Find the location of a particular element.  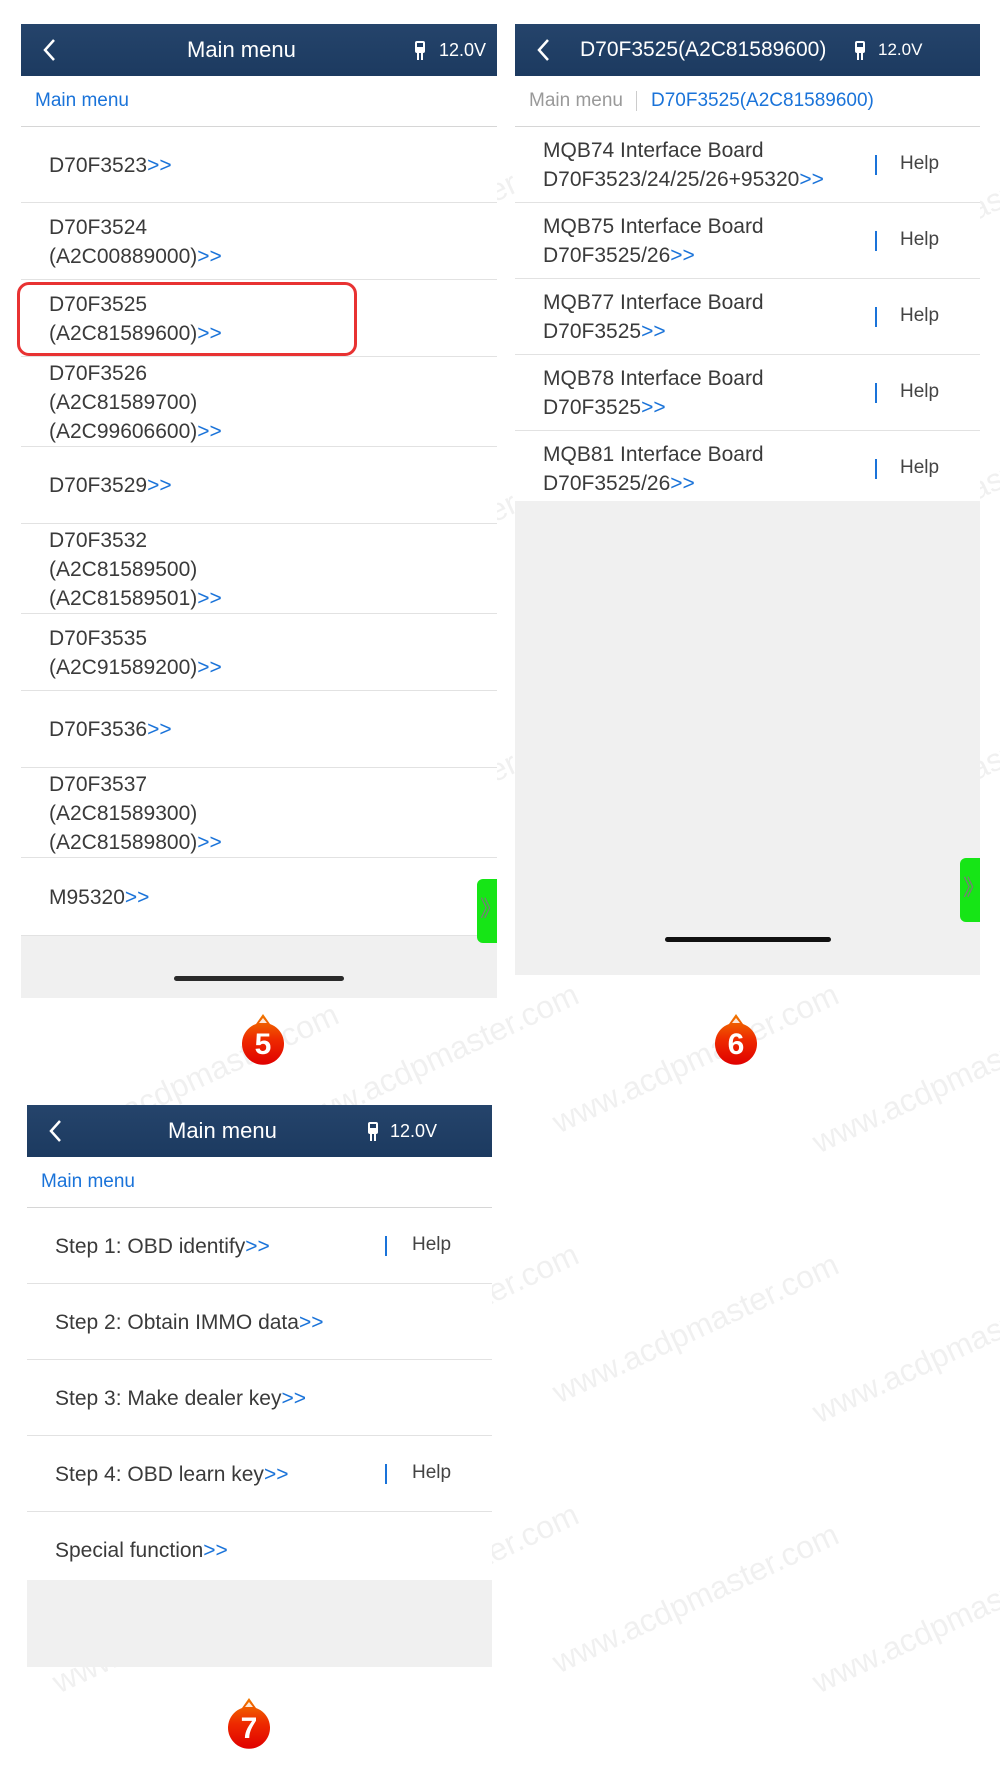

list-item-line: MQB75 Interface Board is located at coordinates (653, 226).